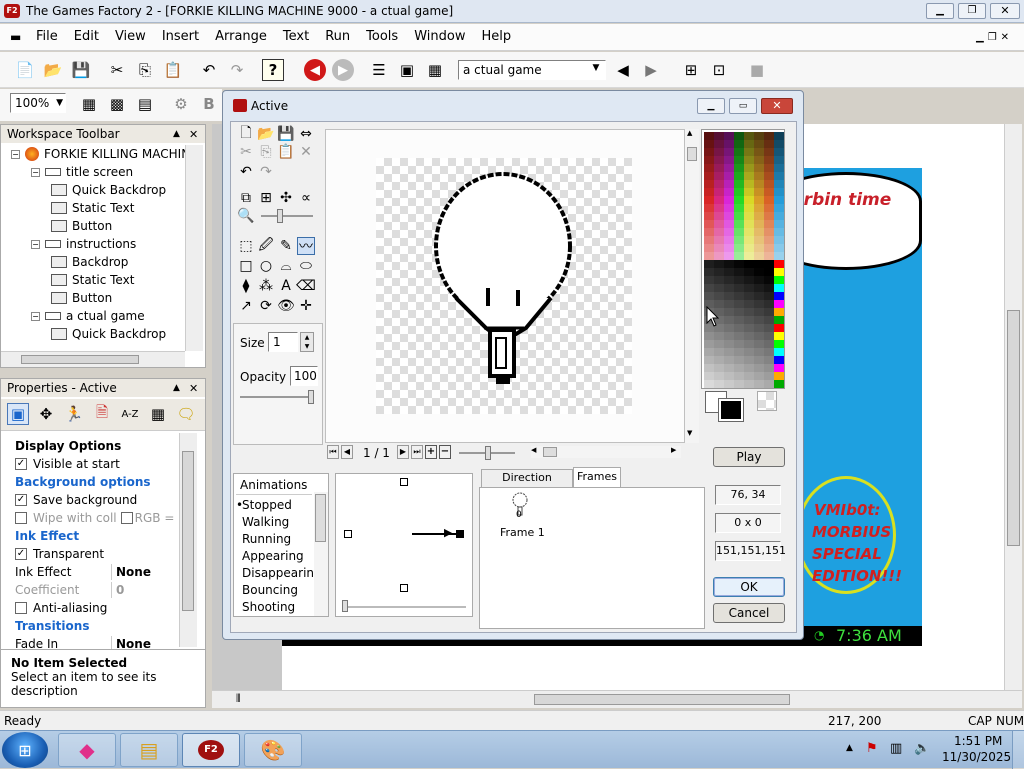 The image size is (1024, 769). What do you see at coordinates (266, 172) in the screenshot?
I see `redo-icon: ↷` at bounding box center [266, 172].